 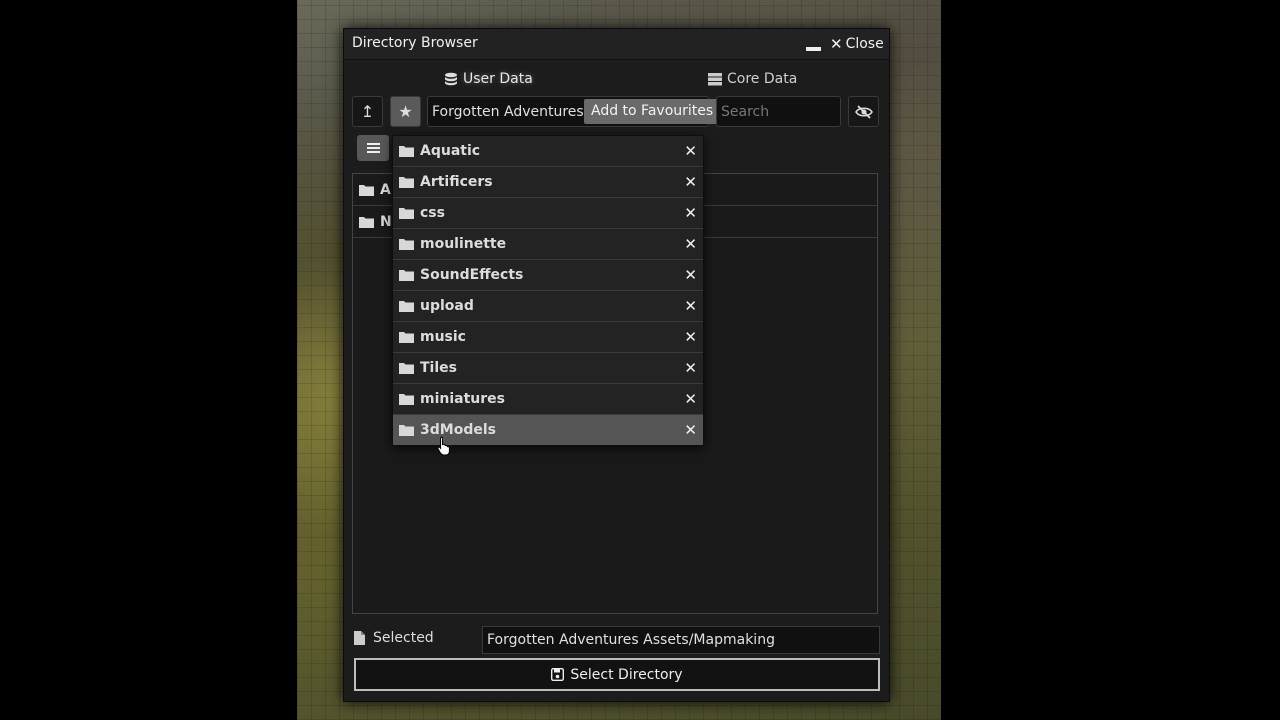 What do you see at coordinates (463, 244) in the screenshot?
I see `favourite-label: moulinette` at bounding box center [463, 244].